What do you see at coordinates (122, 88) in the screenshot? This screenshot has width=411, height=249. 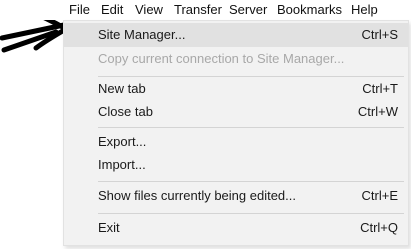 I see `menu-item-label: New tab` at bounding box center [122, 88].